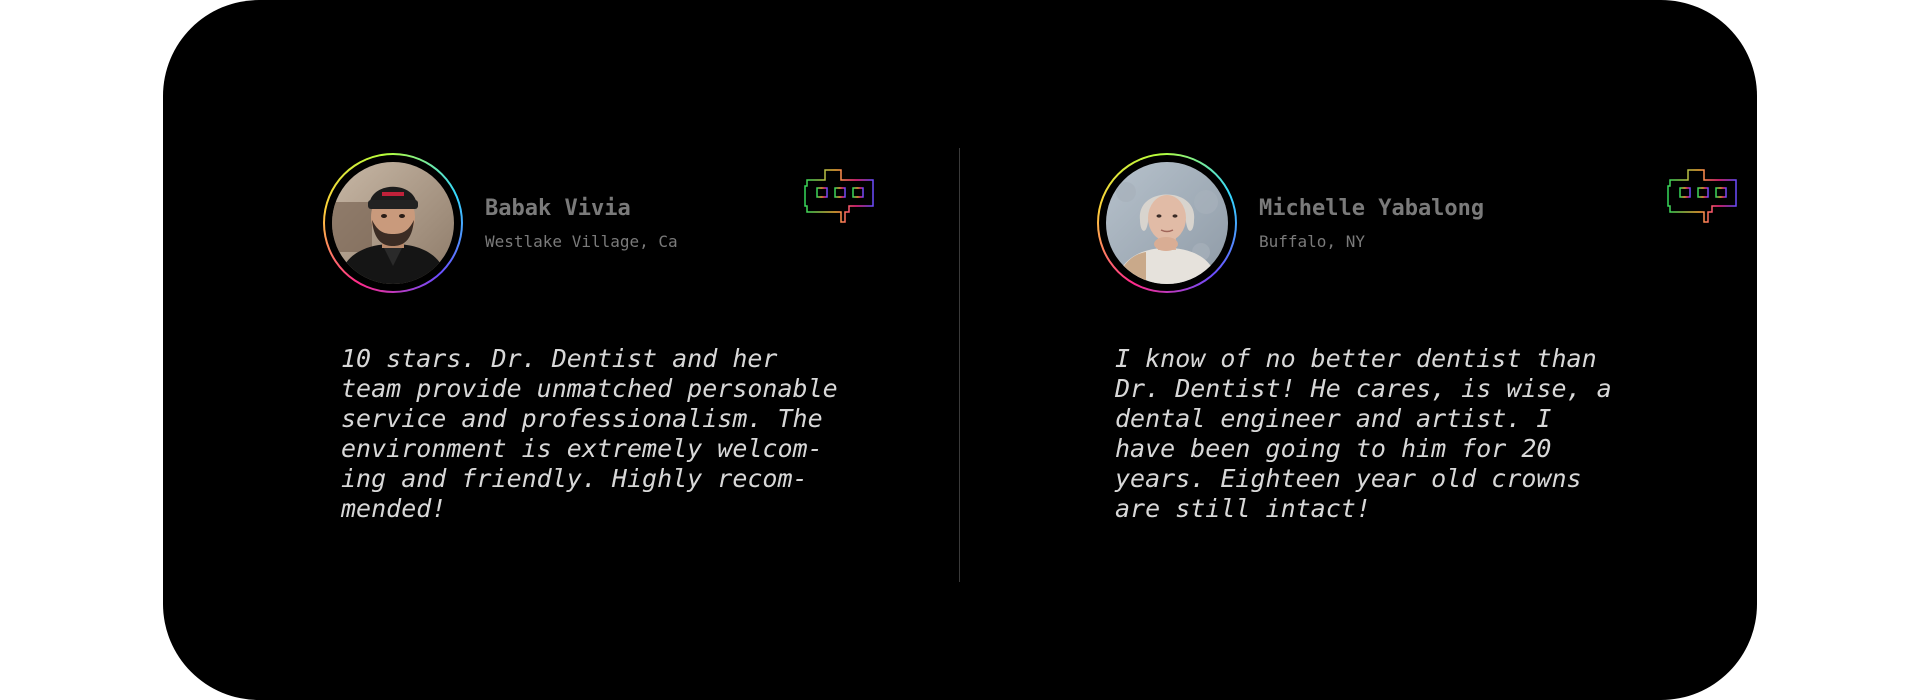 The width and height of the screenshot is (1920, 700). What do you see at coordinates (1312, 241) in the screenshot?
I see `reviewer-location: Buffalo, NY` at bounding box center [1312, 241].